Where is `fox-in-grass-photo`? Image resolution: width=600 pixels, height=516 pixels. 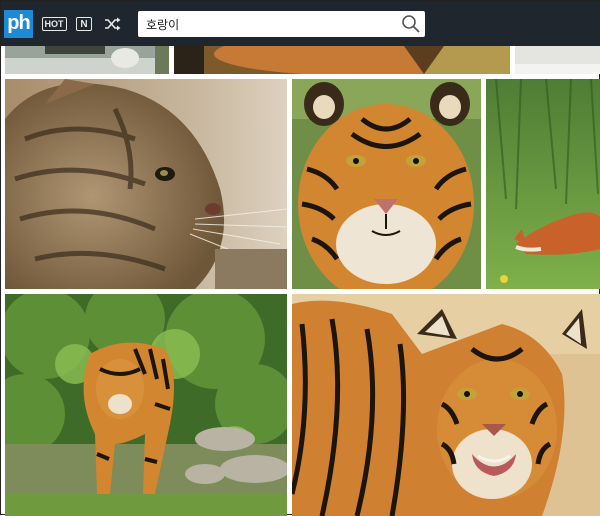 fox-in-grass-photo is located at coordinates (543, 184).